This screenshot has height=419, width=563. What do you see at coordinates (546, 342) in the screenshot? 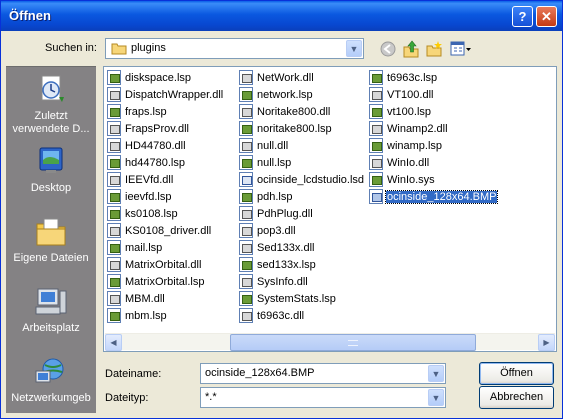
I see `scroll-right-icon: ▶` at bounding box center [546, 342].